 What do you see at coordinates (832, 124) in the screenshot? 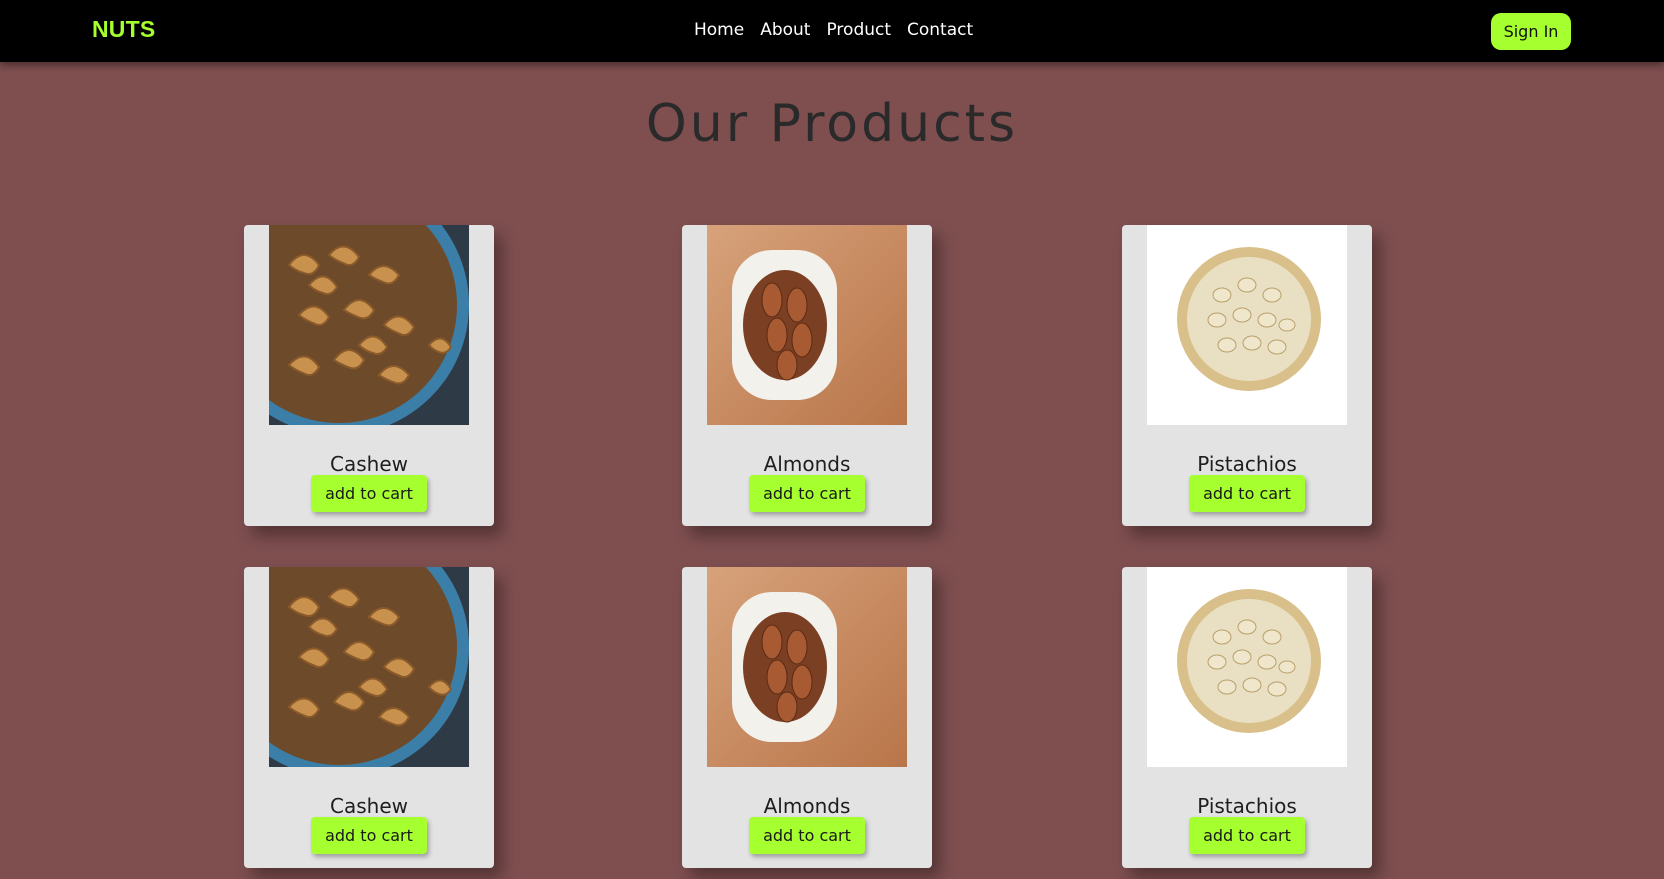
I see `page-title: Our Products` at bounding box center [832, 124].